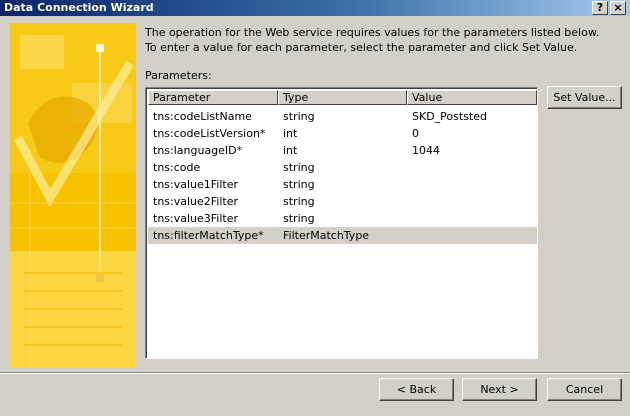 This screenshot has width=630, height=416. Describe the element at coordinates (342, 167) in the screenshot. I see `table-row: tns:code string` at that location.